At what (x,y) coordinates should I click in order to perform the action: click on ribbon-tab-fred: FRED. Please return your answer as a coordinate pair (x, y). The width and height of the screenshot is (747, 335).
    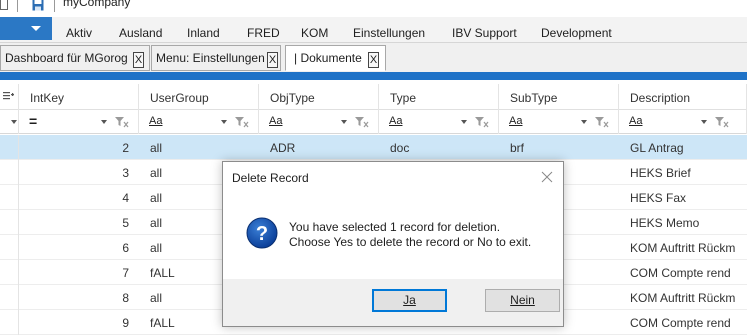
    Looking at the image, I should click on (263, 33).